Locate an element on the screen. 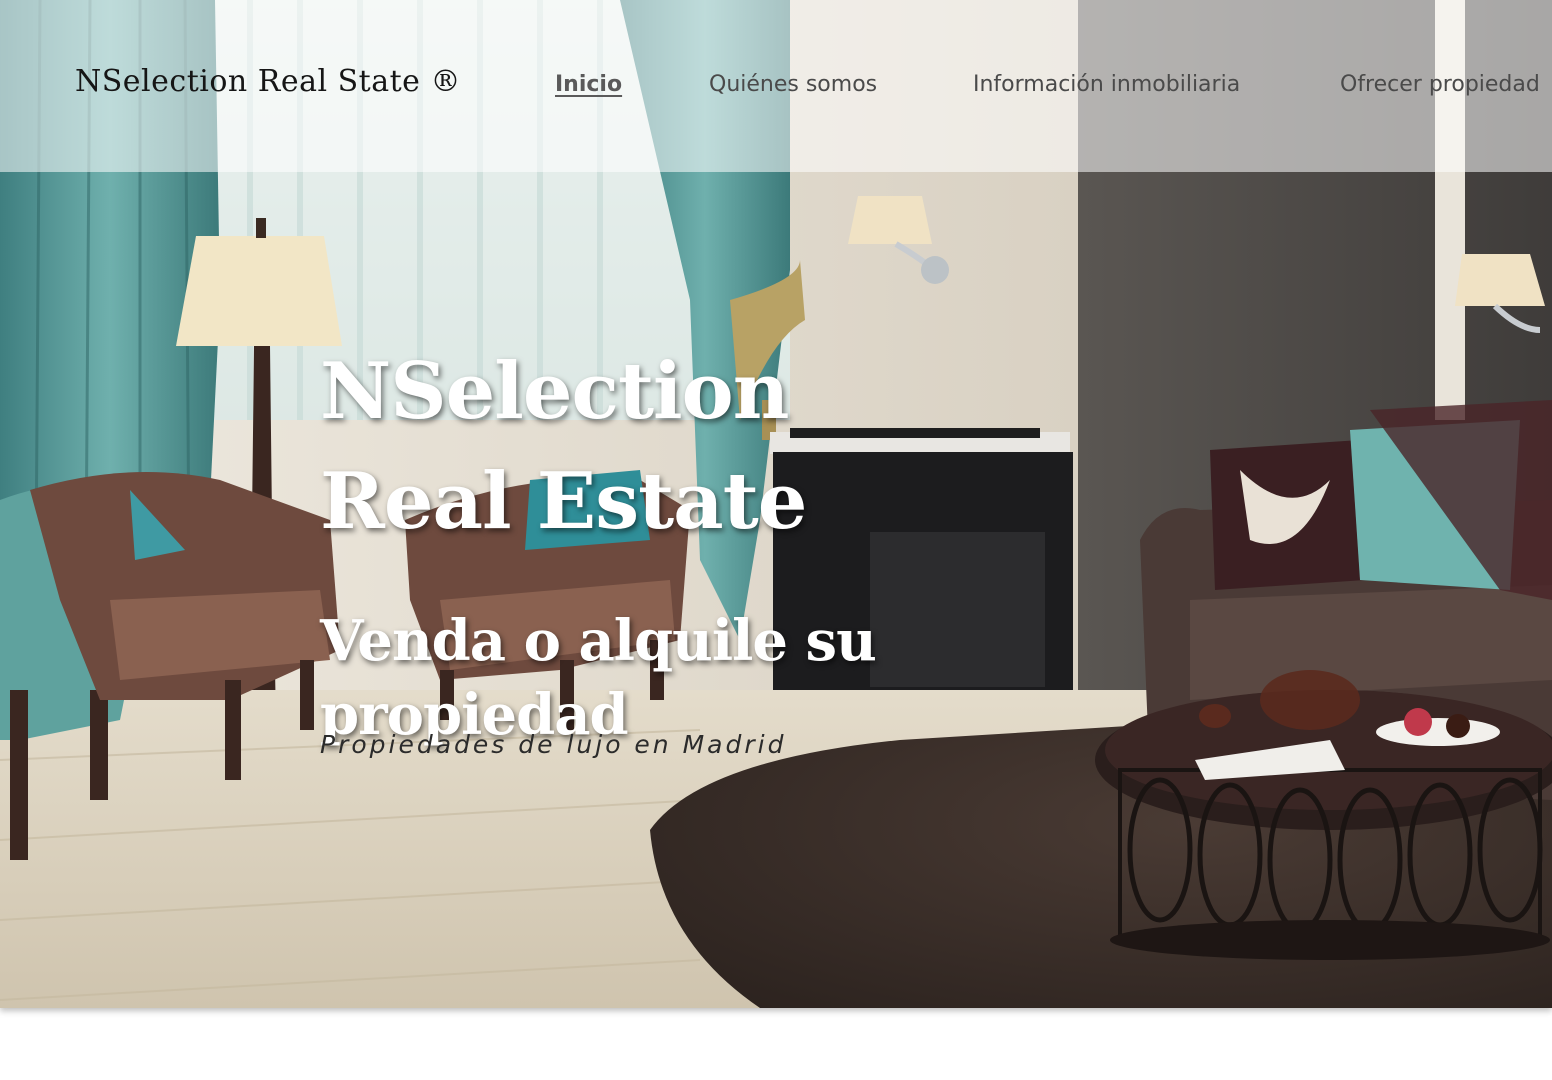 Image resolution: width=1552 pixels, height=1080 pixels. nav-item-quienes-somos: Quiénes somos is located at coordinates (793, 84).